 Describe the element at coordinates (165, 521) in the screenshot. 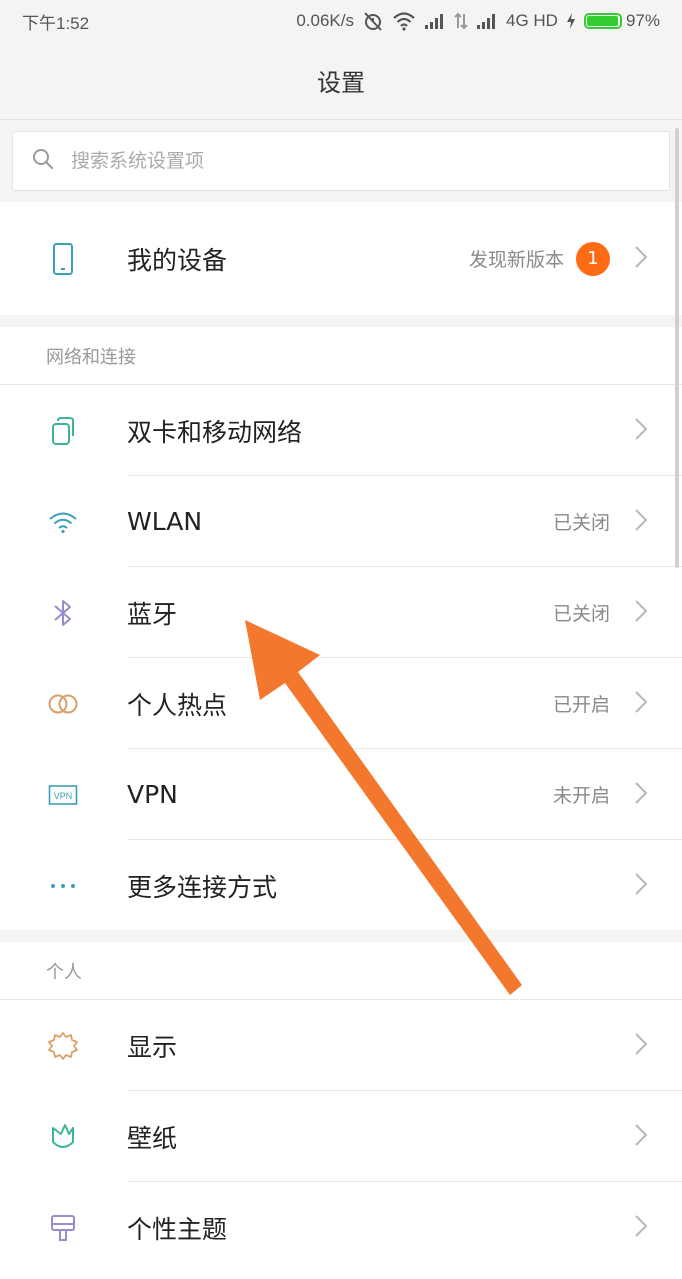

I see `row-label: WLAN` at that location.